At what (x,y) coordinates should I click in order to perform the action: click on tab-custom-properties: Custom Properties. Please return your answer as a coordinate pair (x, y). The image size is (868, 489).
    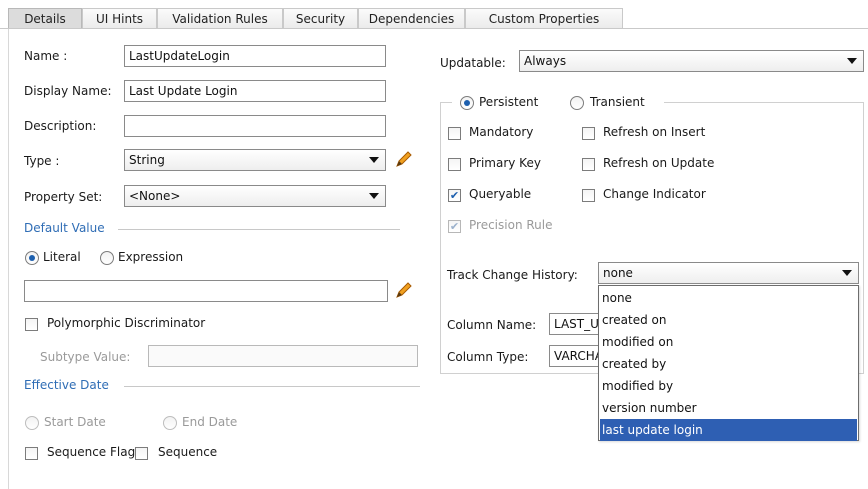
    Looking at the image, I should click on (544, 18).